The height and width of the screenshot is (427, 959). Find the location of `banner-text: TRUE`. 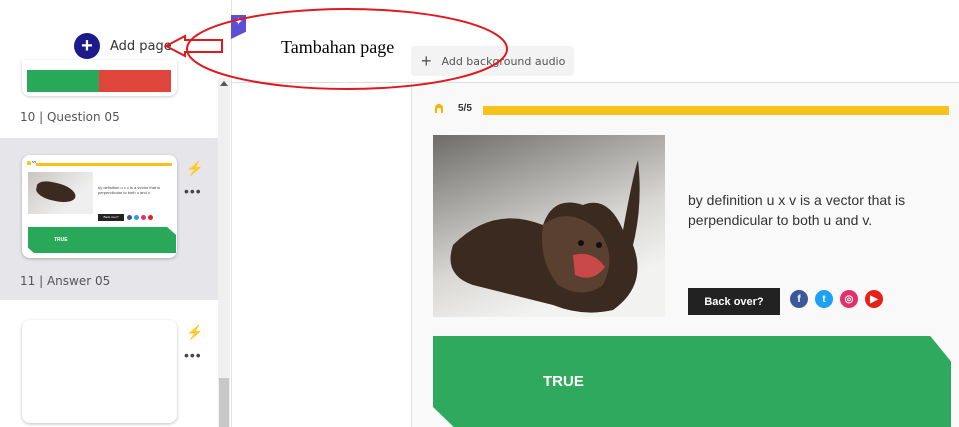

banner-text: TRUE is located at coordinates (563, 381).